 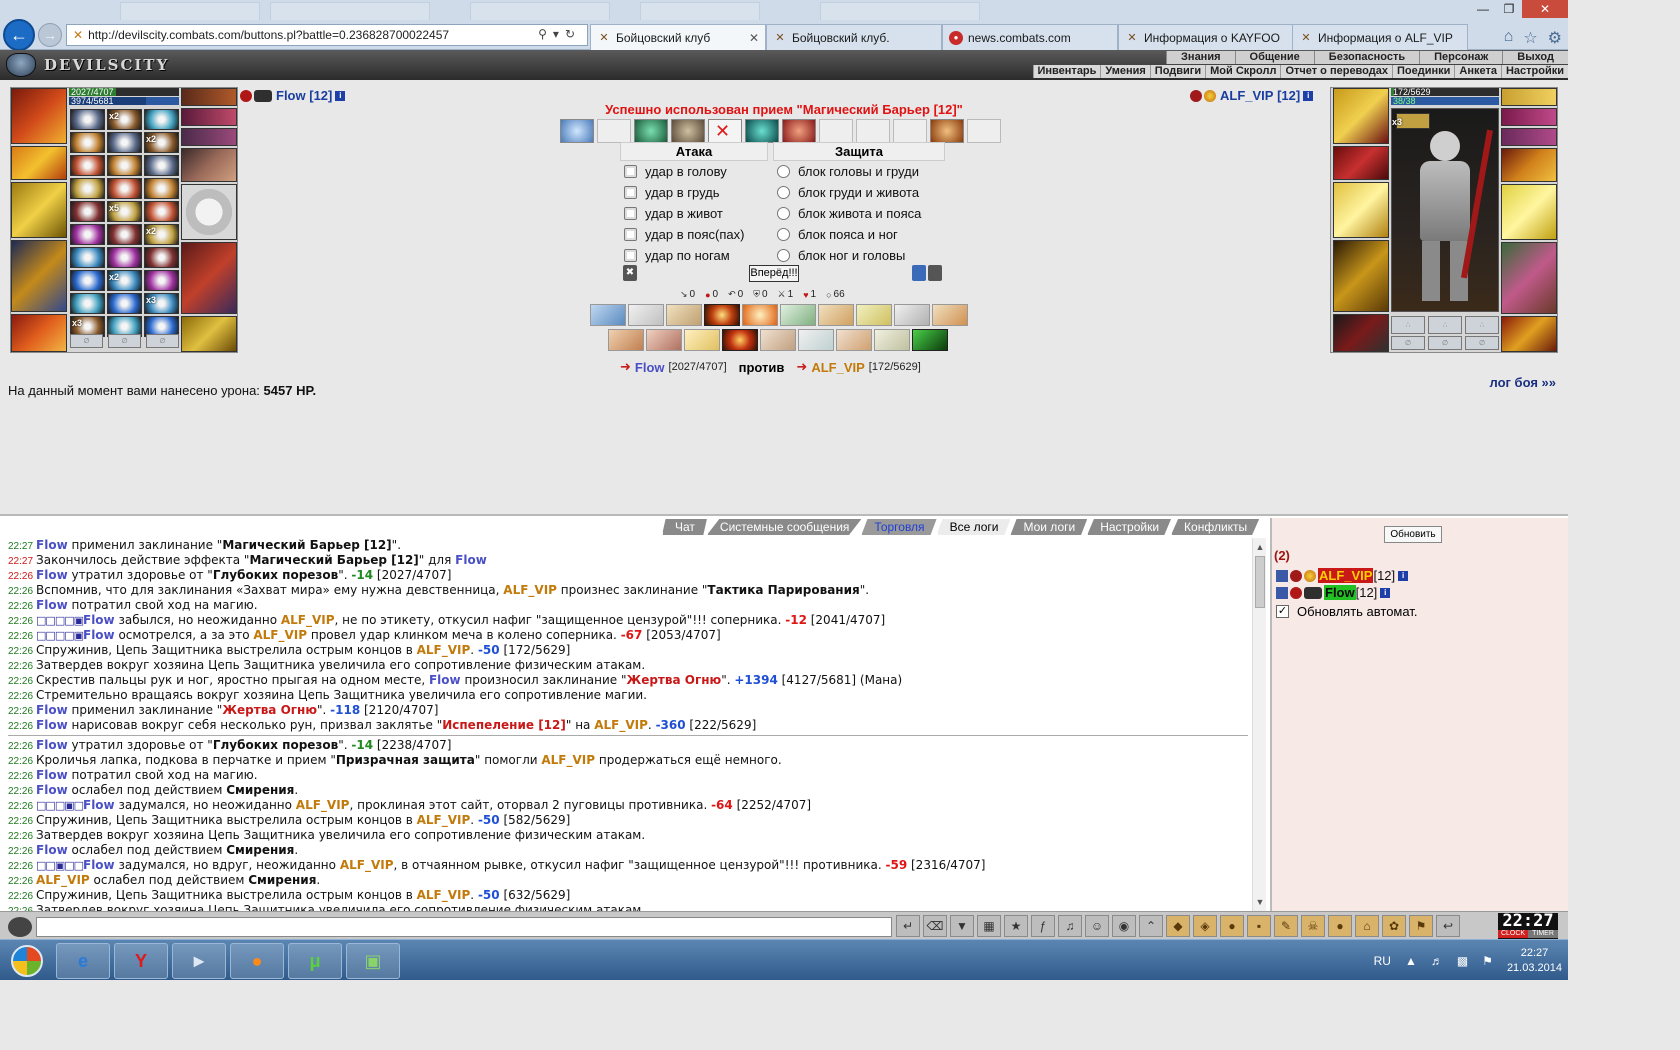 I want to click on weapon-slot, so click(x=39, y=210).